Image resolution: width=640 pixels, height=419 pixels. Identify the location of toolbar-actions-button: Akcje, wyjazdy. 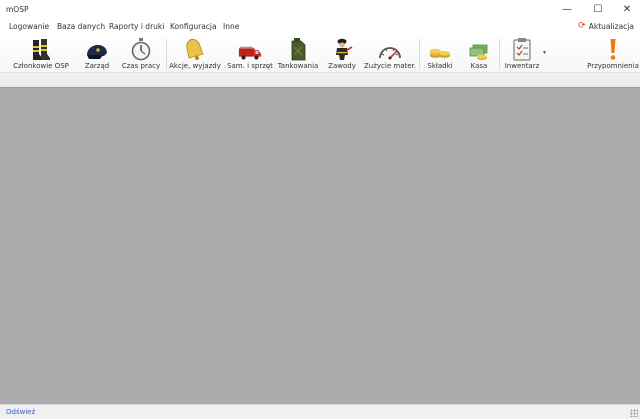
(195, 53).